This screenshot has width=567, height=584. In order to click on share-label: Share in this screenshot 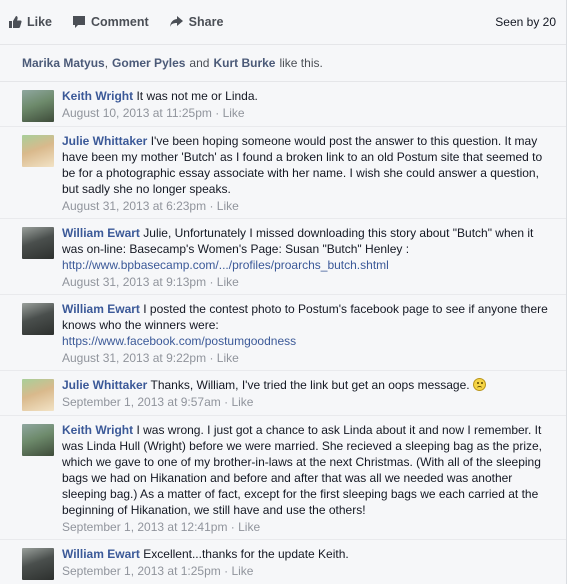, I will do `click(206, 22)`.